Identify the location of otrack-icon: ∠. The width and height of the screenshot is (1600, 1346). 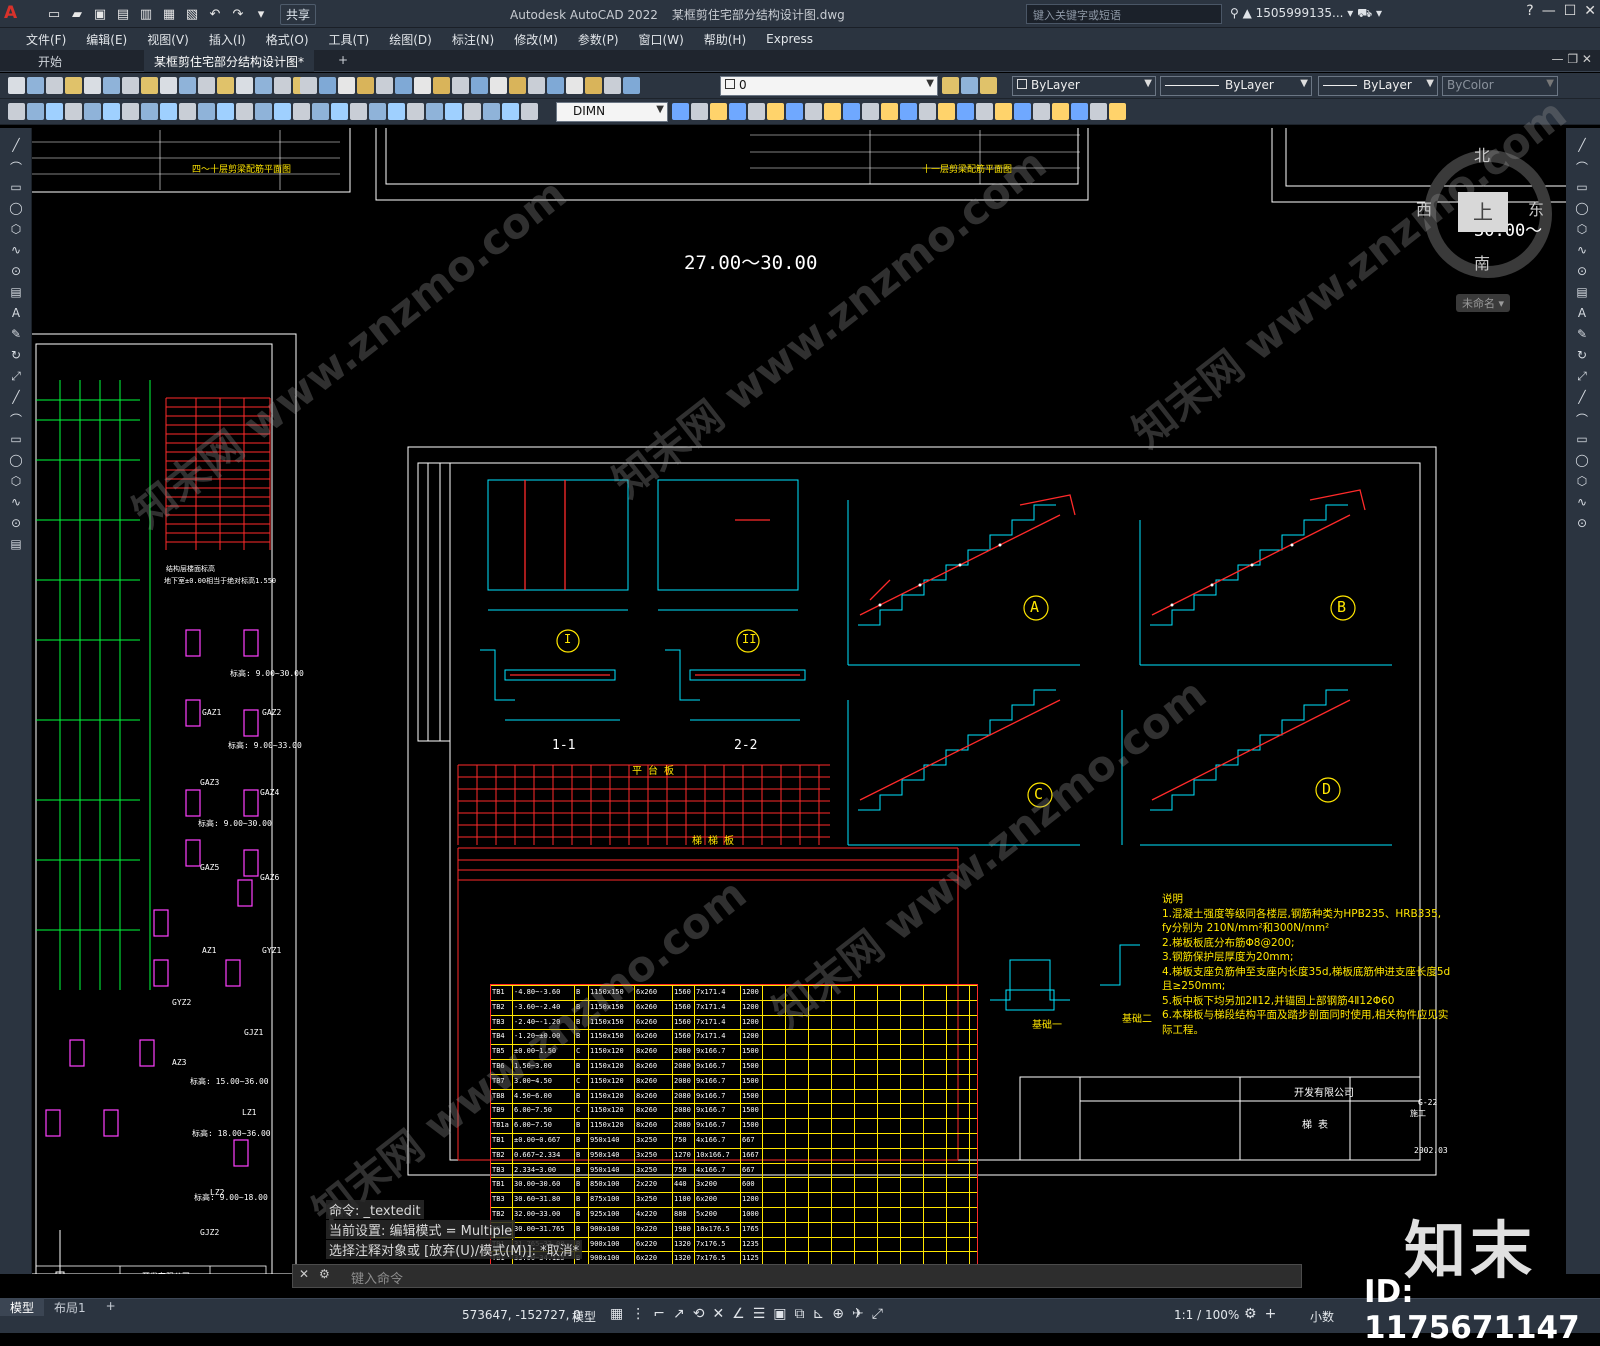
(738, 1314).